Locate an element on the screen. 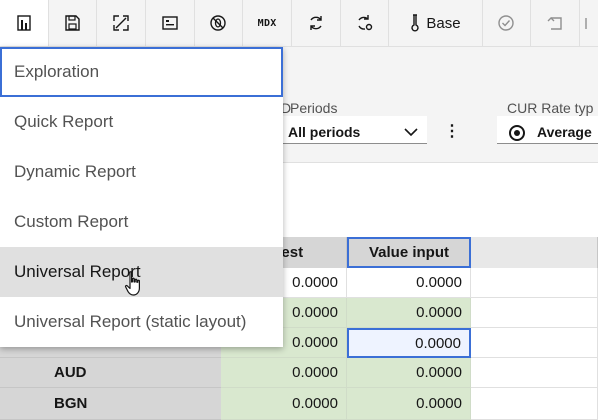 The image size is (598, 420). explore-icon is located at coordinates (24, 23).